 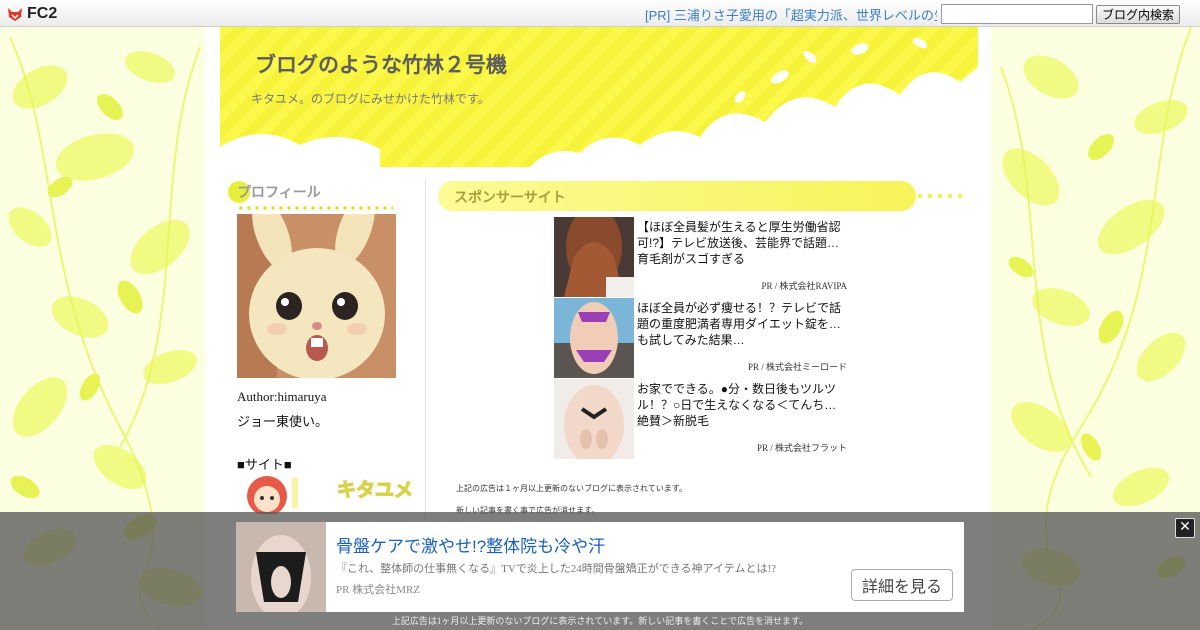 What do you see at coordinates (378, 590) in the screenshot?
I see `overlay-ad-sponsor: PR 株式会社MRZ` at bounding box center [378, 590].